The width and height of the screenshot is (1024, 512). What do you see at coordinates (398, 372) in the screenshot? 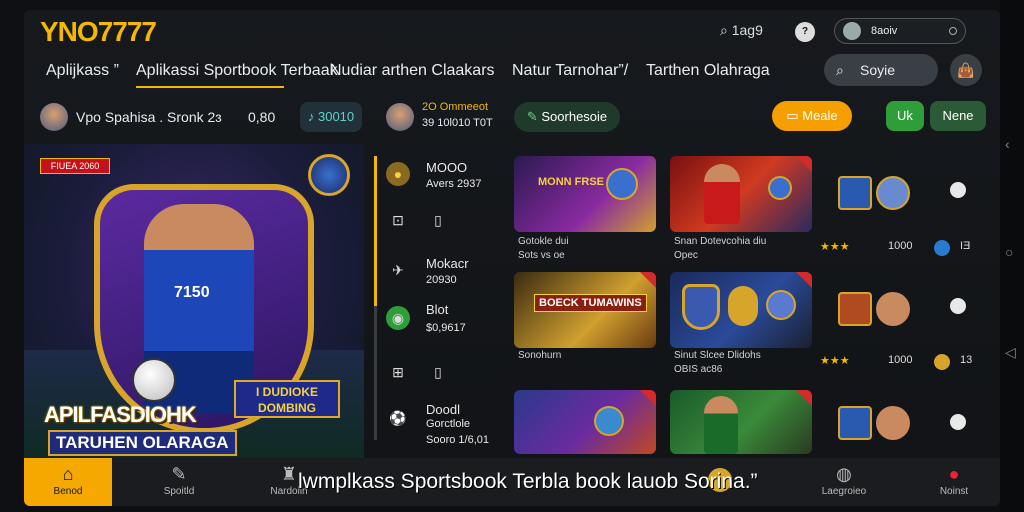
I see `gift-icon: ⊞` at bounding box center [398, 372].